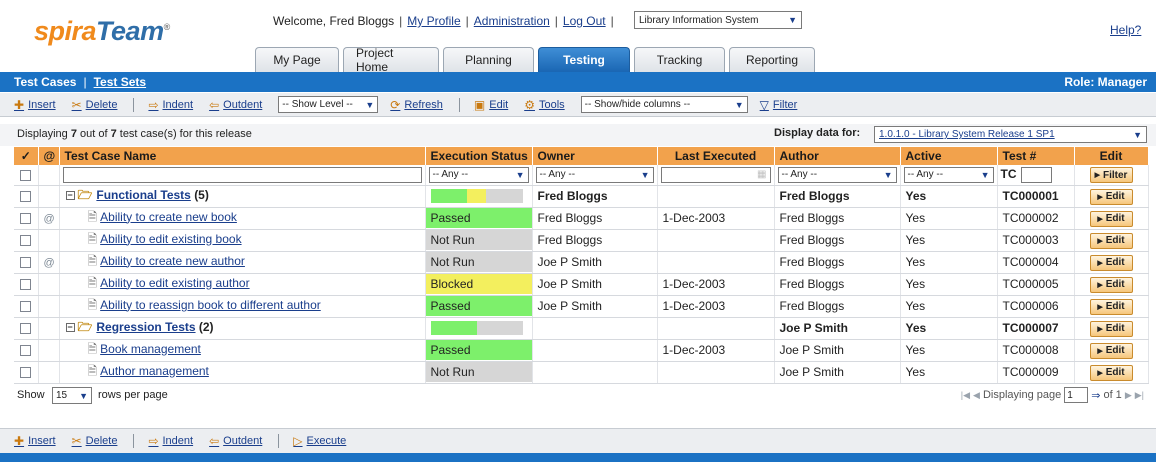 This screenshot has height=462, width=1156. I want to click on tab-my-page: My Page, so click(297, 59).